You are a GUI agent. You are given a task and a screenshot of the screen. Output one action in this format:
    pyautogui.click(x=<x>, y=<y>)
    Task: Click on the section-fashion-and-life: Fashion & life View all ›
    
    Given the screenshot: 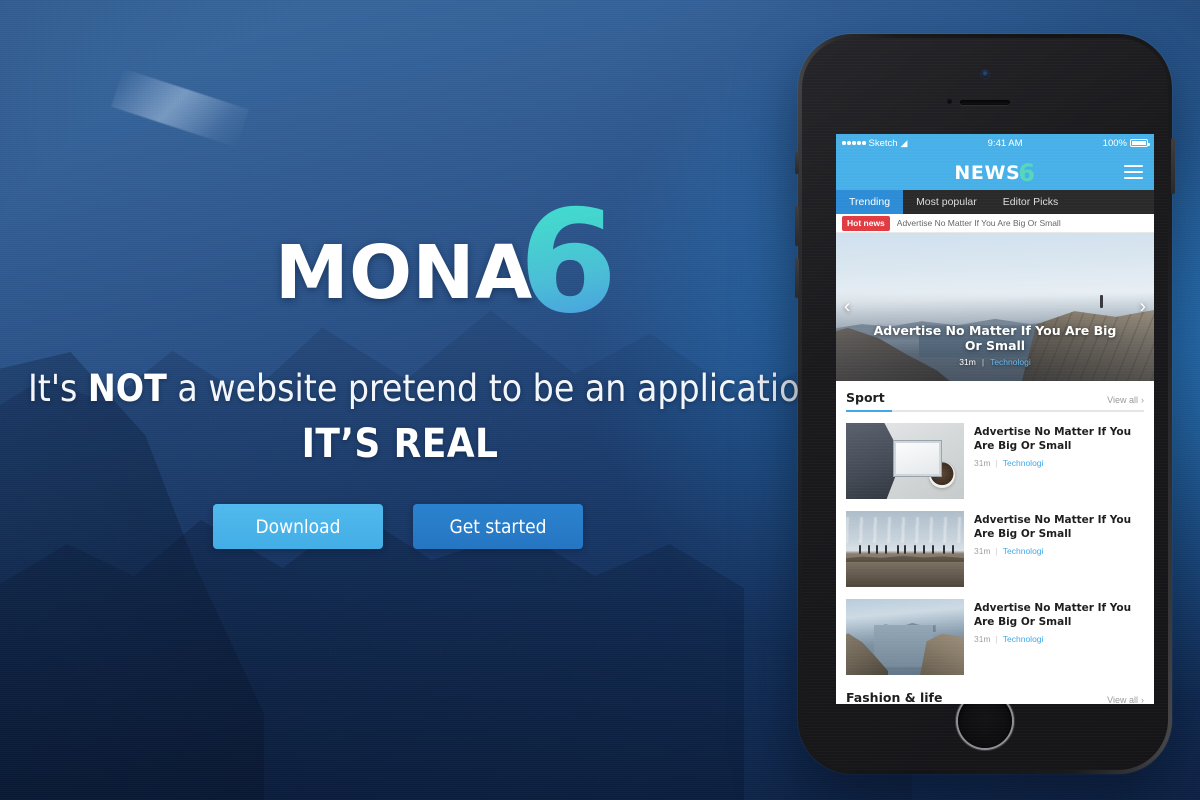 What is the action you would take?
    pyautogui.click(x=995, y=692)
    